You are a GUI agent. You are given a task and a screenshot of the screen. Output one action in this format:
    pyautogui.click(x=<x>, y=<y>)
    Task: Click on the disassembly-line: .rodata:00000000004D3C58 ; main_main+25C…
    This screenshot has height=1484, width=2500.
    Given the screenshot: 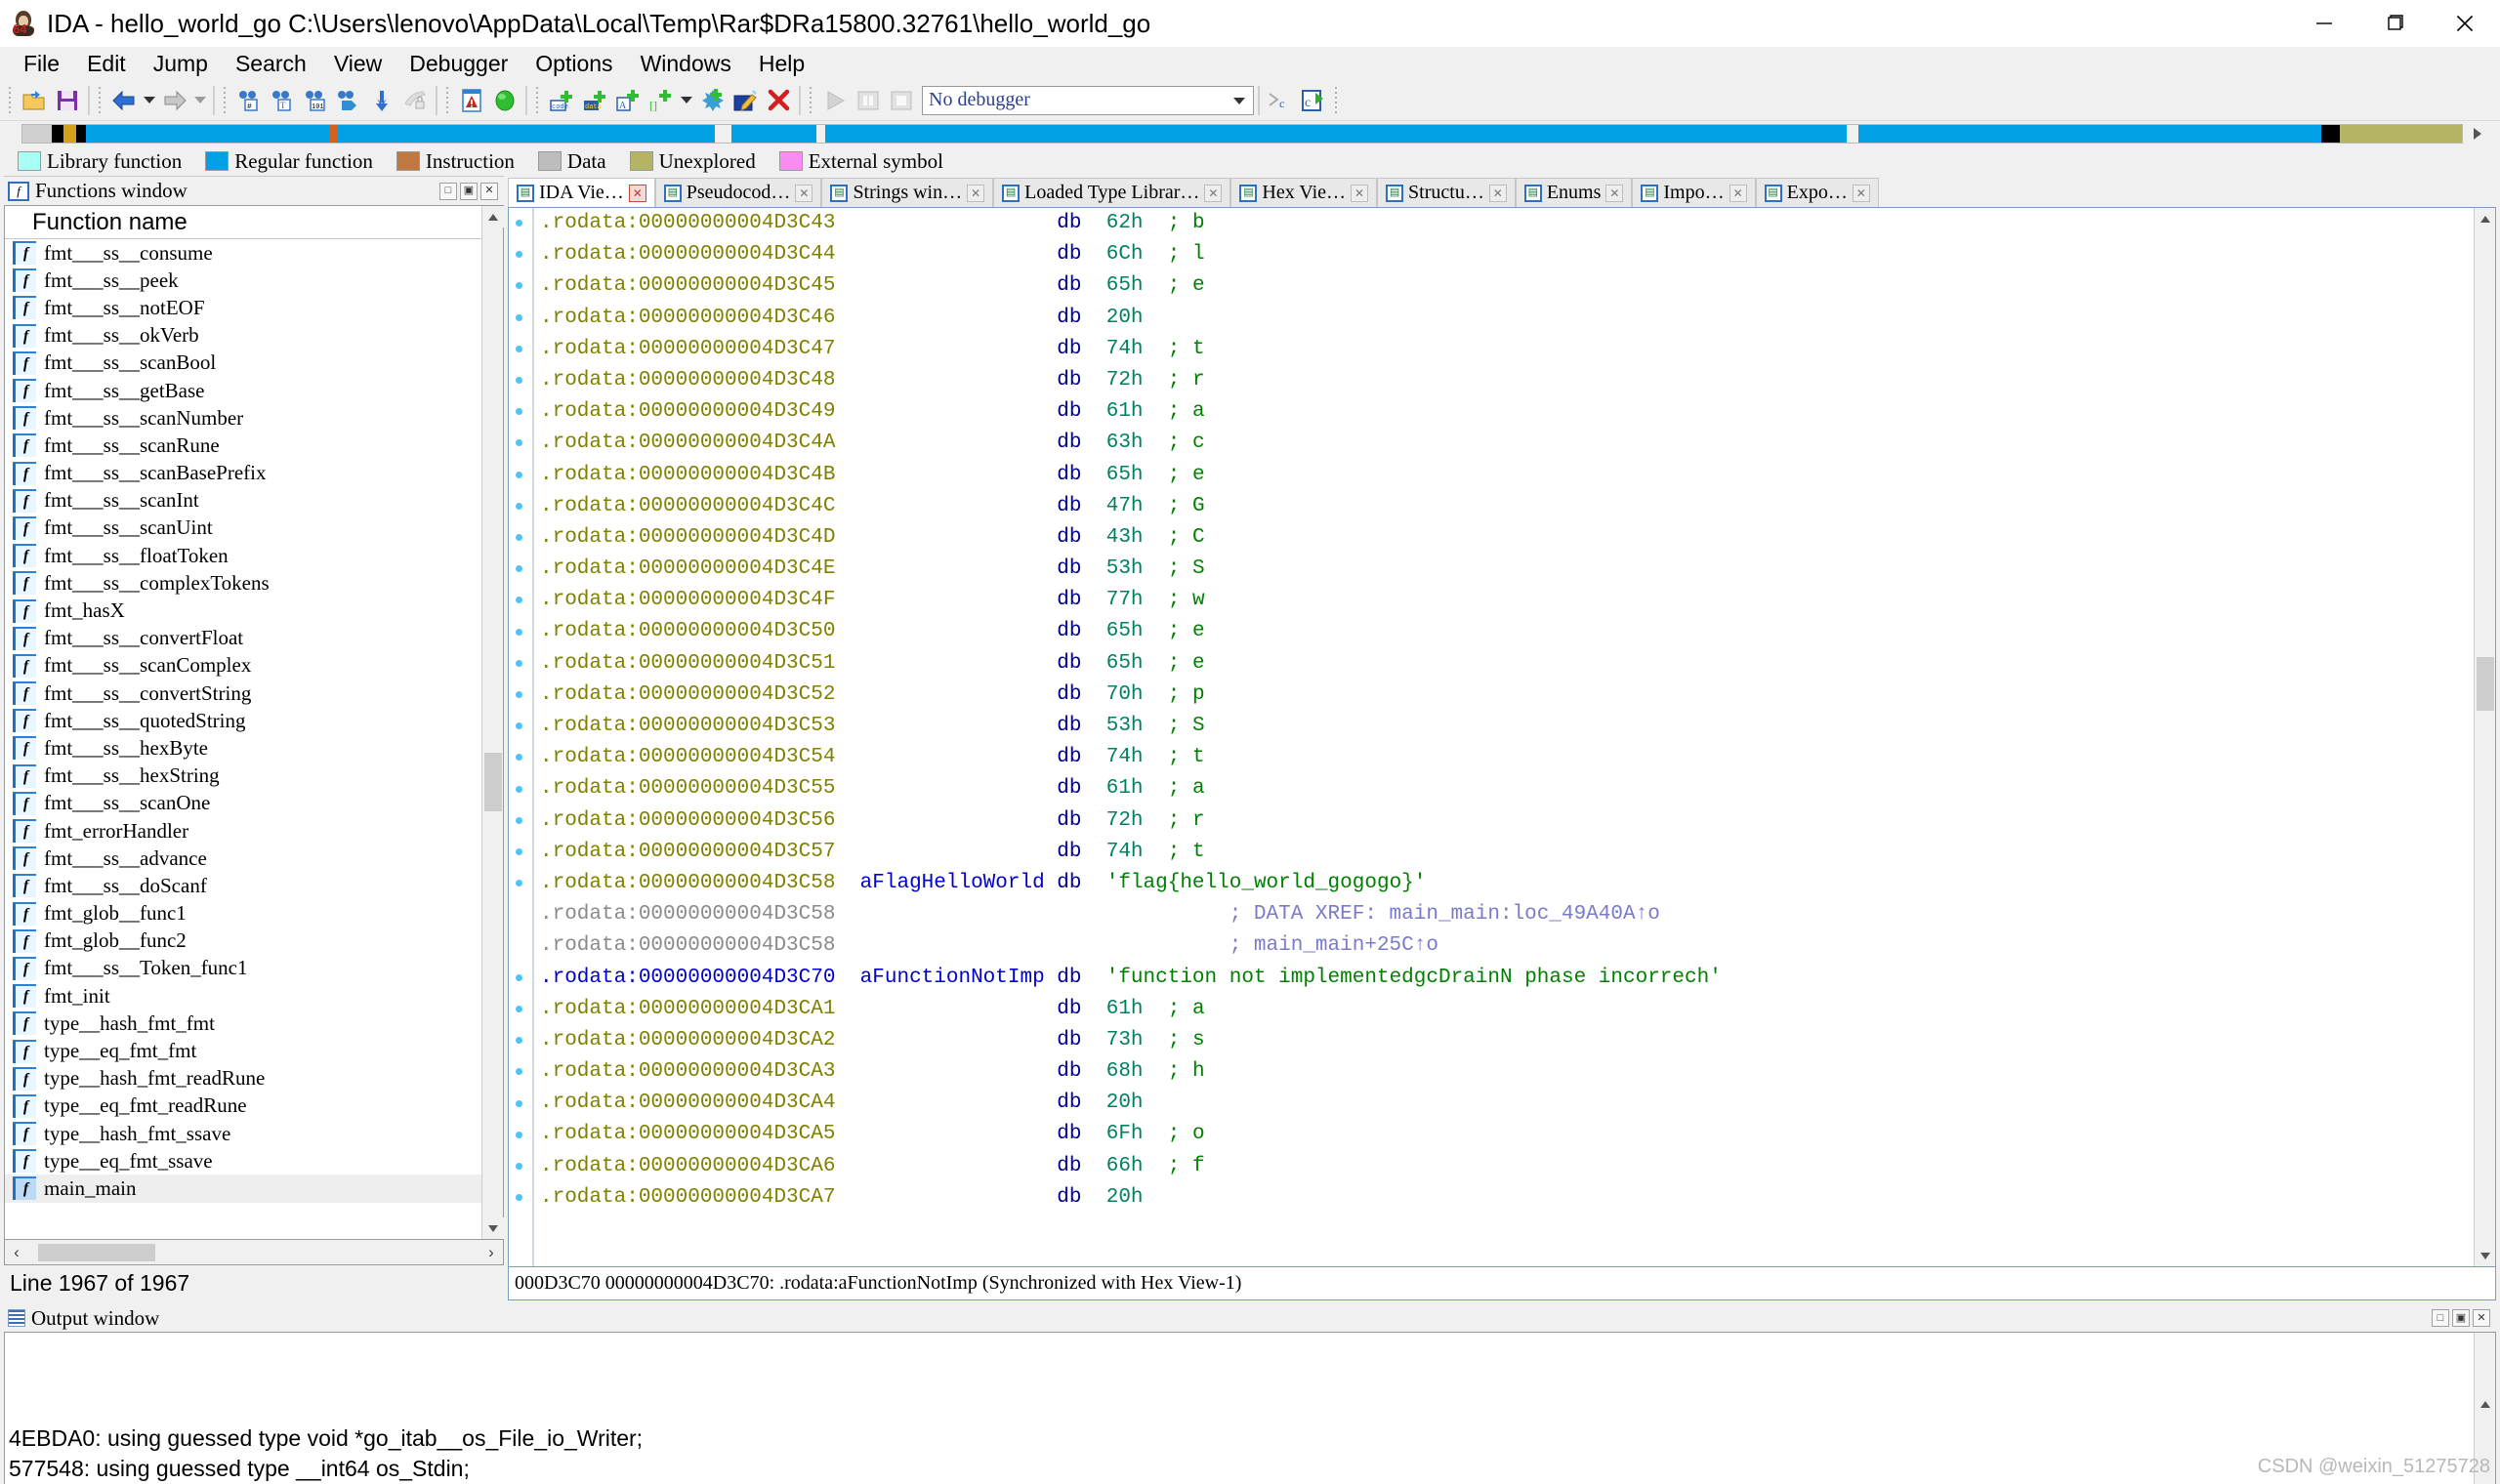 What is the action you would take?
    pyautogui.click(x=1517, y=946)
    